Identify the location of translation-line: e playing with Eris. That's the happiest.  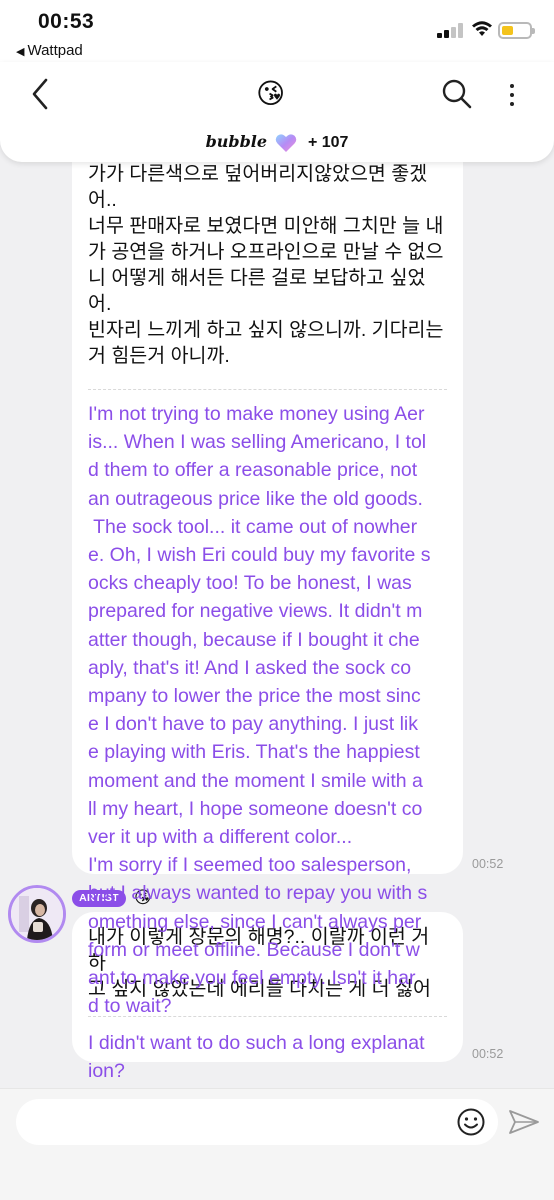
(254, 752).